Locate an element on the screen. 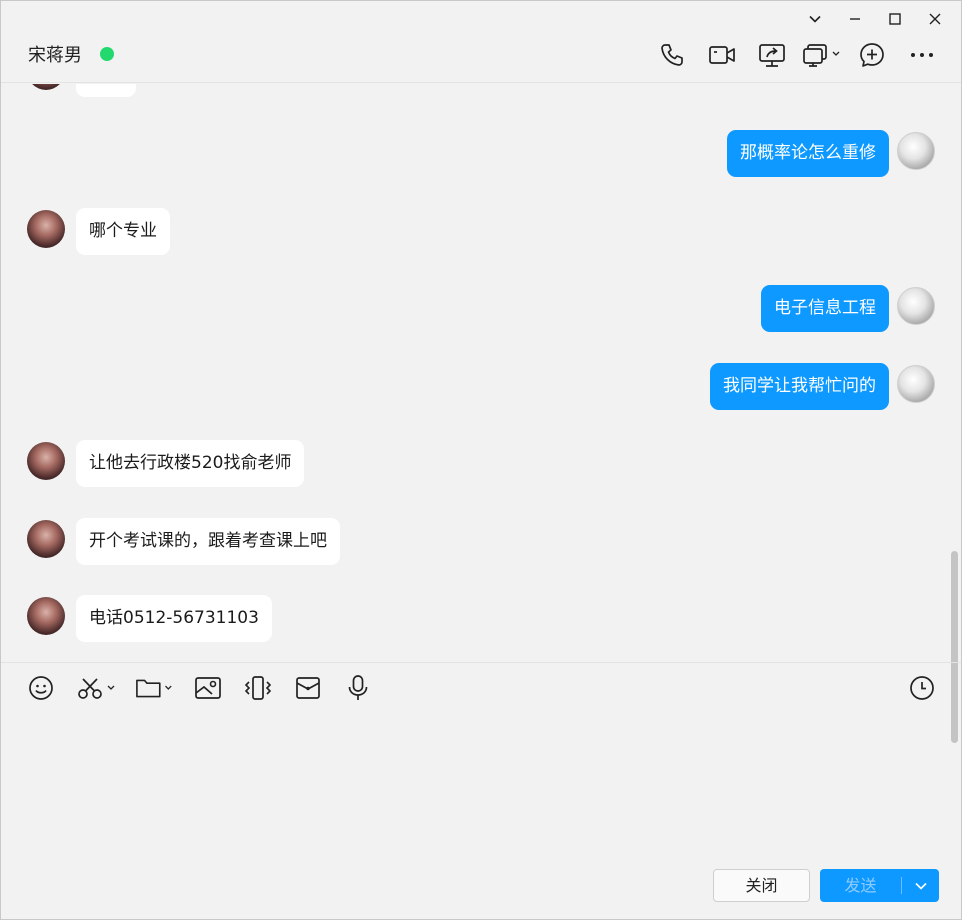  message-bubble: 电话0512-56731103 is located at coordinates (174, 618).